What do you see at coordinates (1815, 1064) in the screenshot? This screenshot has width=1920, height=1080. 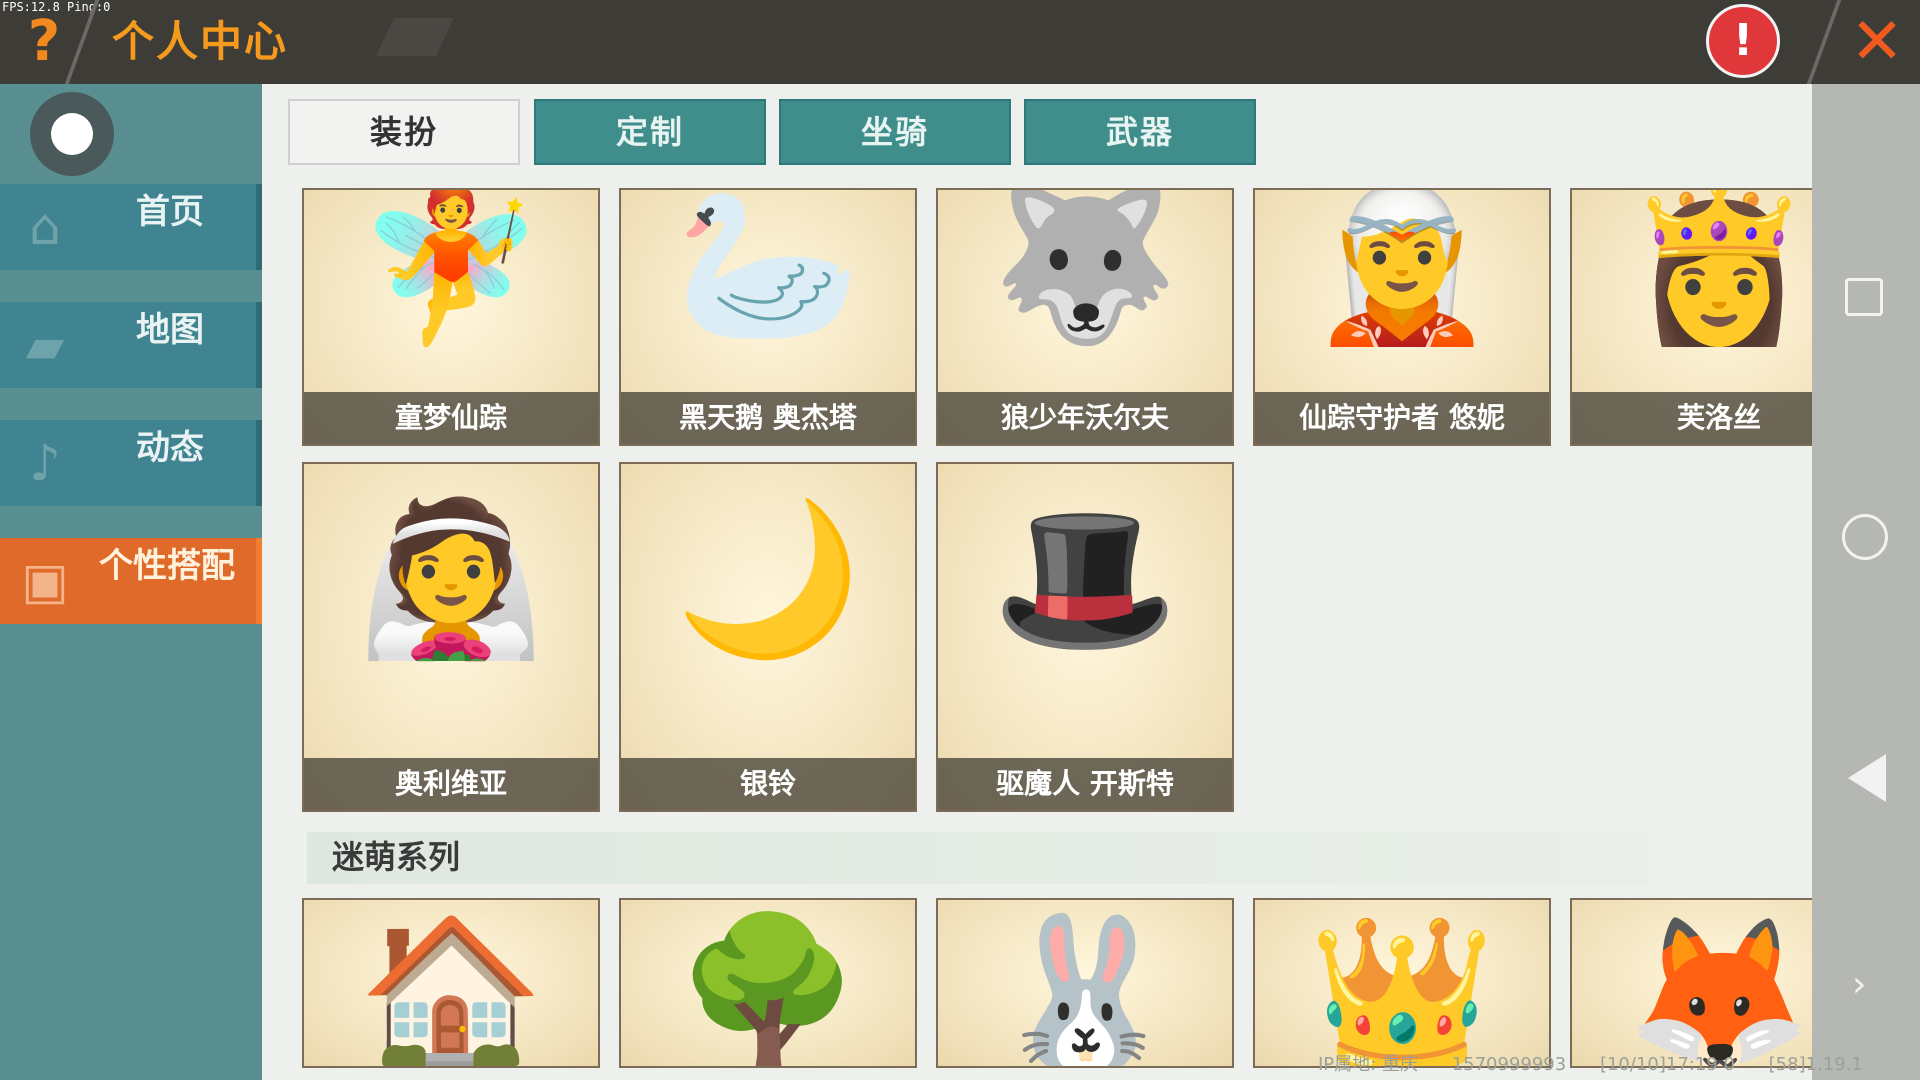 I see `version: [58]1.19.1` at bounding box center [1815, 1064].